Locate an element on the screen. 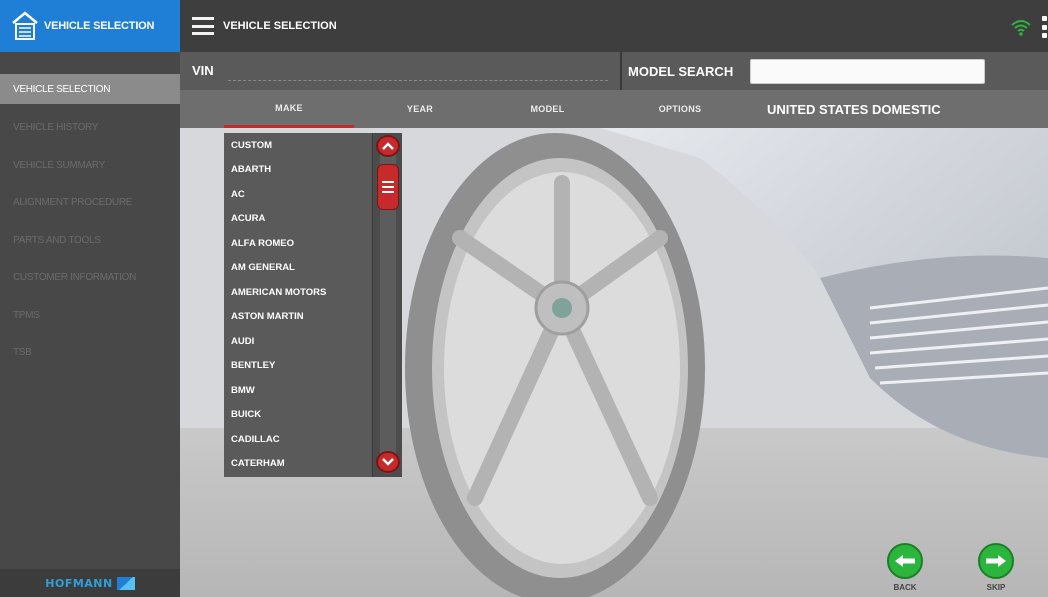 Image resolution: width=1048 pixels, height=597 pixels. scroll-thumb is located at coordinates (388, 187).